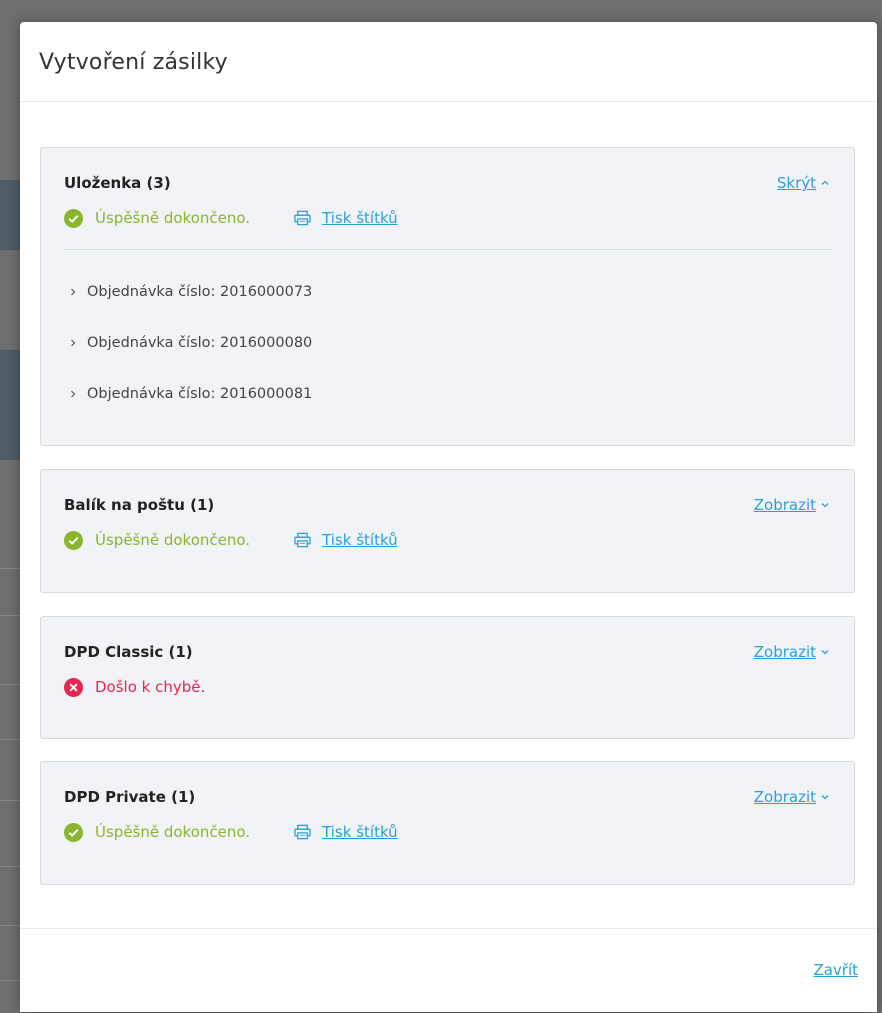 This screenshot has width=882, height=1013. What do you see at coordinates (73, 687) in the screenshot?
I see `error-circle-icon` at bounding box center [73, 687].